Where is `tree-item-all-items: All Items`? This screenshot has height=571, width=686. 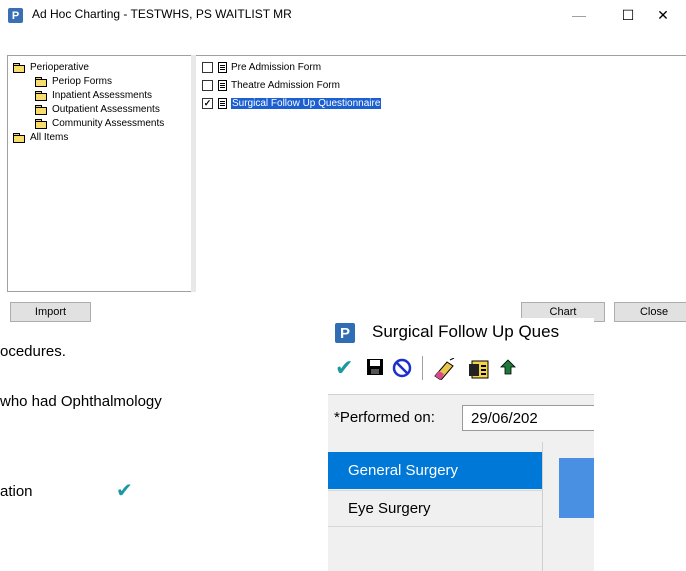 tree-item-all-items: All Items is located at coordinates (40, 137).